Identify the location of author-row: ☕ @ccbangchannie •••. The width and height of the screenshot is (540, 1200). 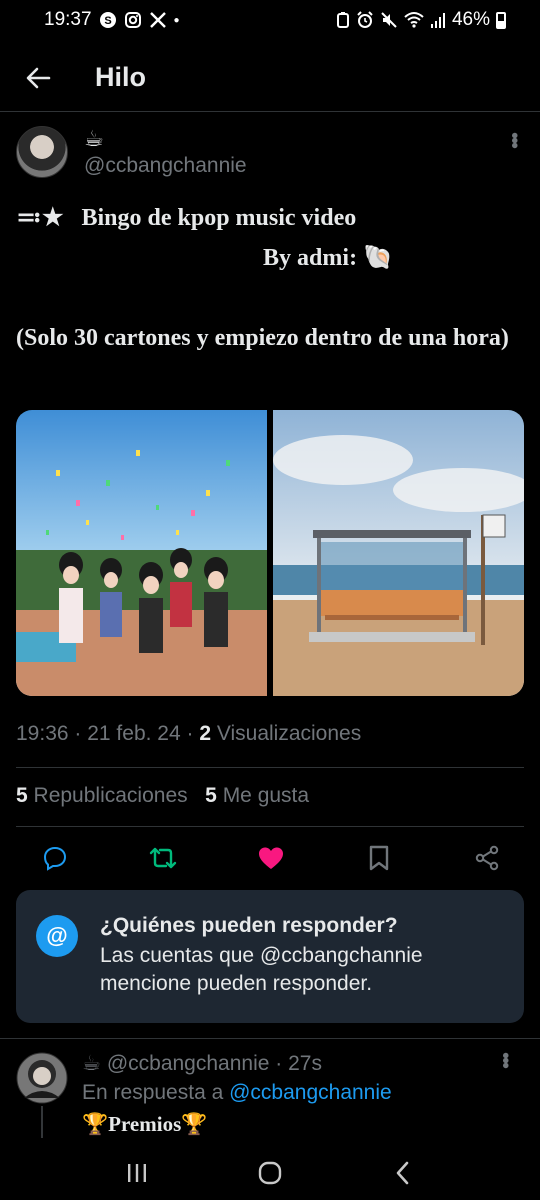
(270, 156).